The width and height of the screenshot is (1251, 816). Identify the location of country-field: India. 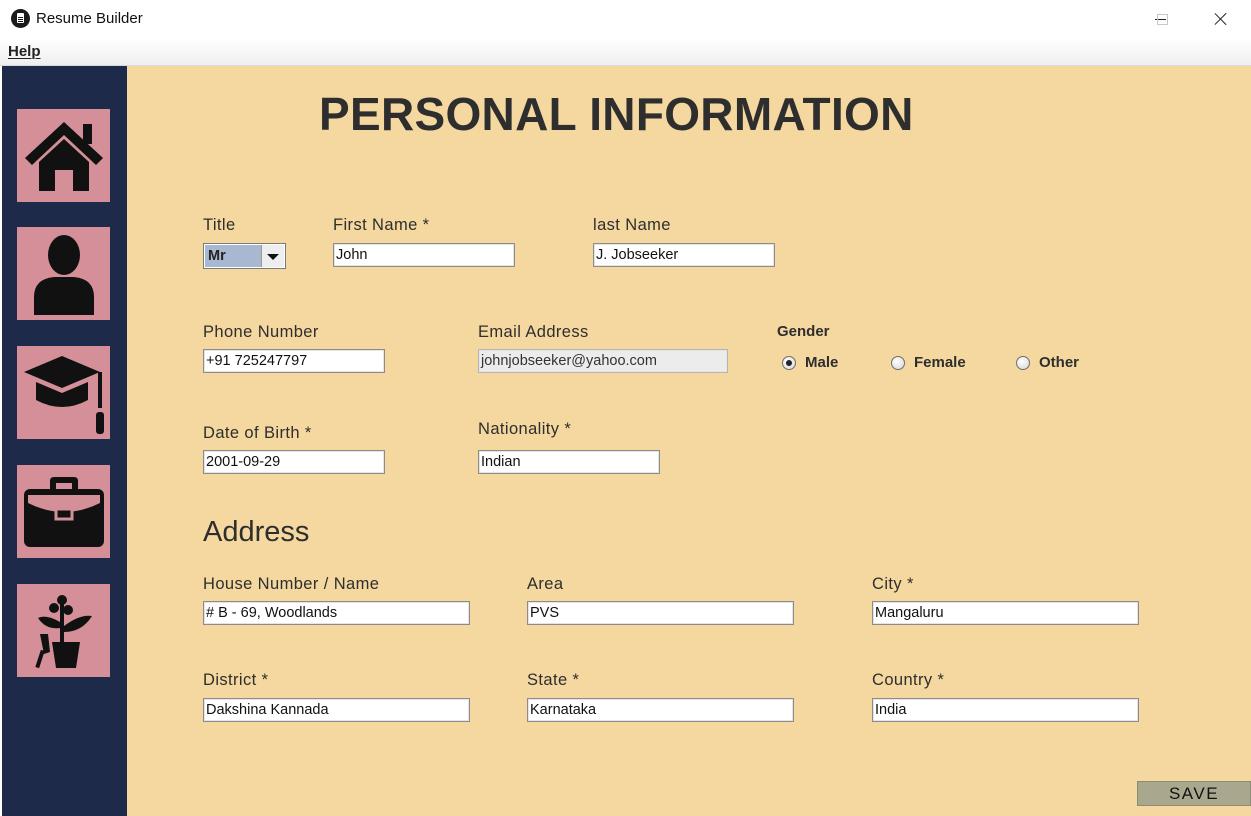
(1005, 710).